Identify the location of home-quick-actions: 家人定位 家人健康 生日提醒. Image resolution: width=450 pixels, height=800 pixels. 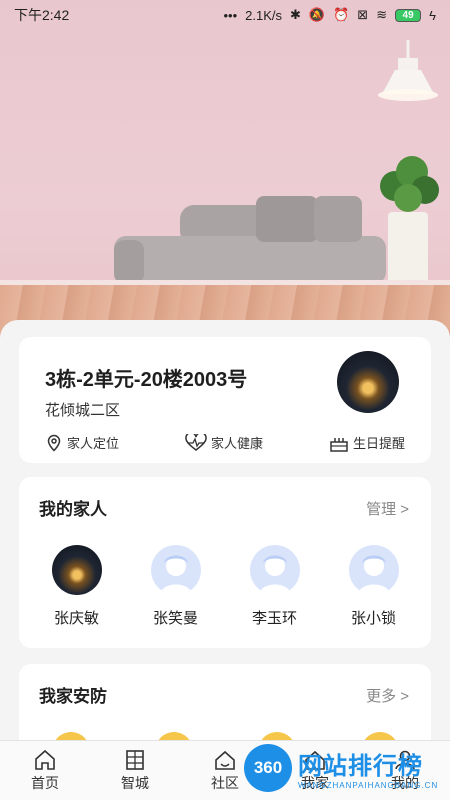
(225, 442).